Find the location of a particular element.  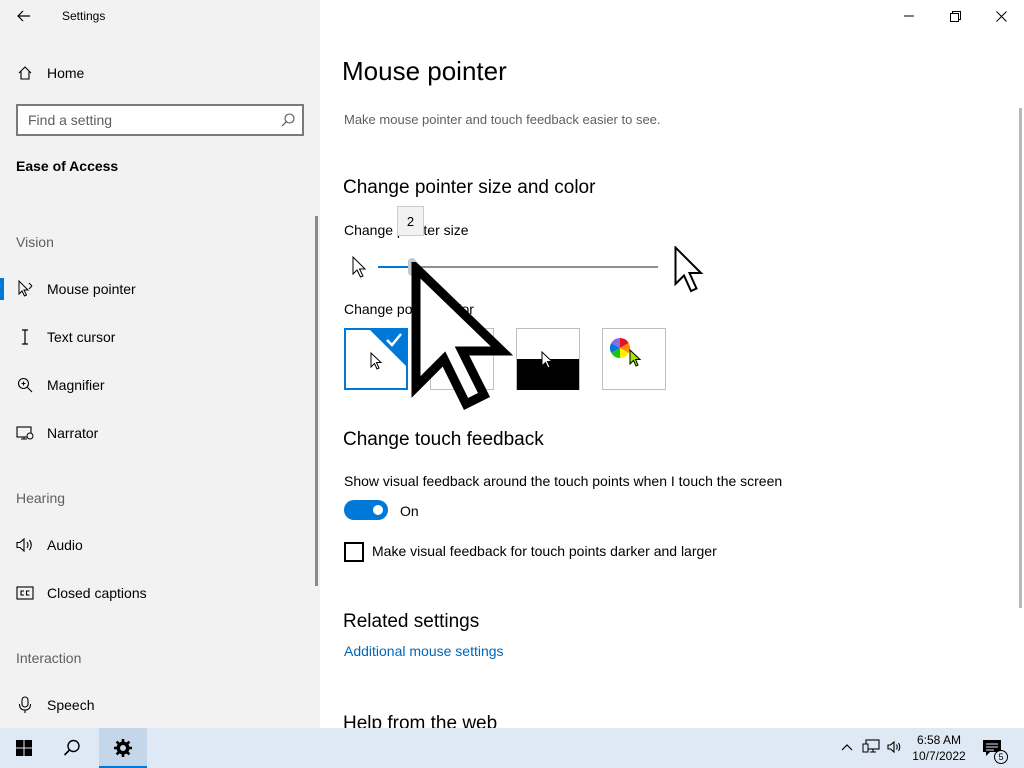

restore-icon is located at coordinates (955, 16).